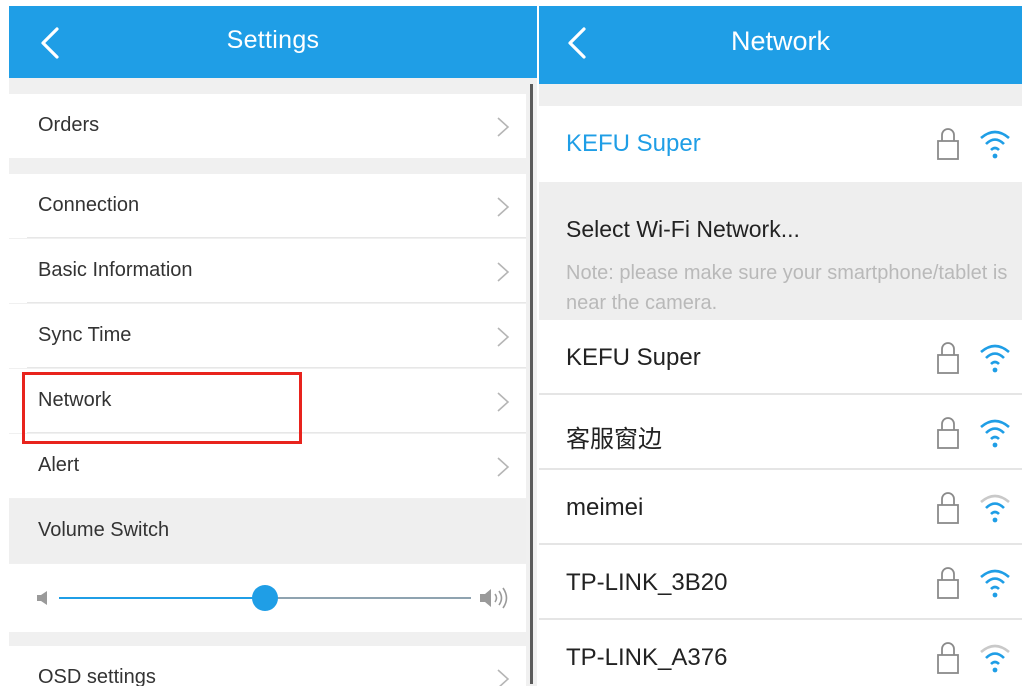  Describe the element at coordinates (531, 384) in the screenshot. I see `scrollbar` at that location.